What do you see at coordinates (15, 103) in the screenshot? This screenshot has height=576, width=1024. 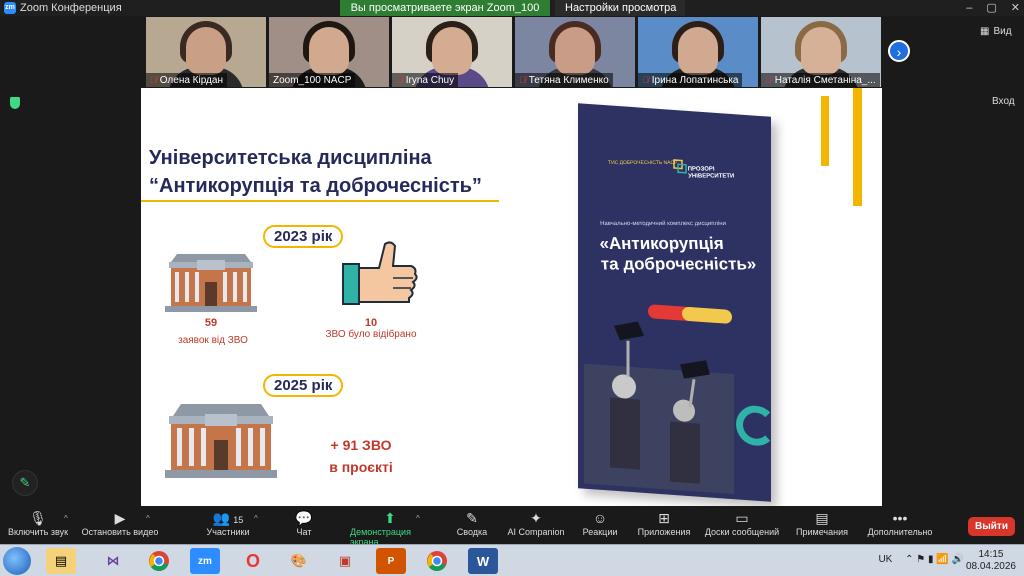 I see `security-shield-icon` at bounding box center [15, 103].